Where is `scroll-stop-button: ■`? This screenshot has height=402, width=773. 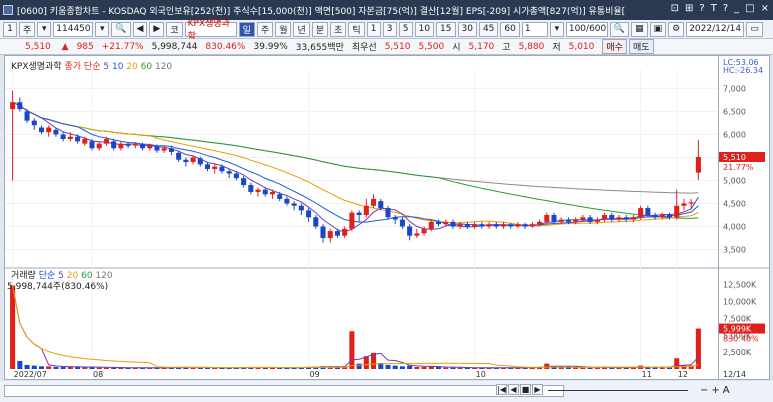
scroll-stop-button: ■ is located at coordinates (525, 389).